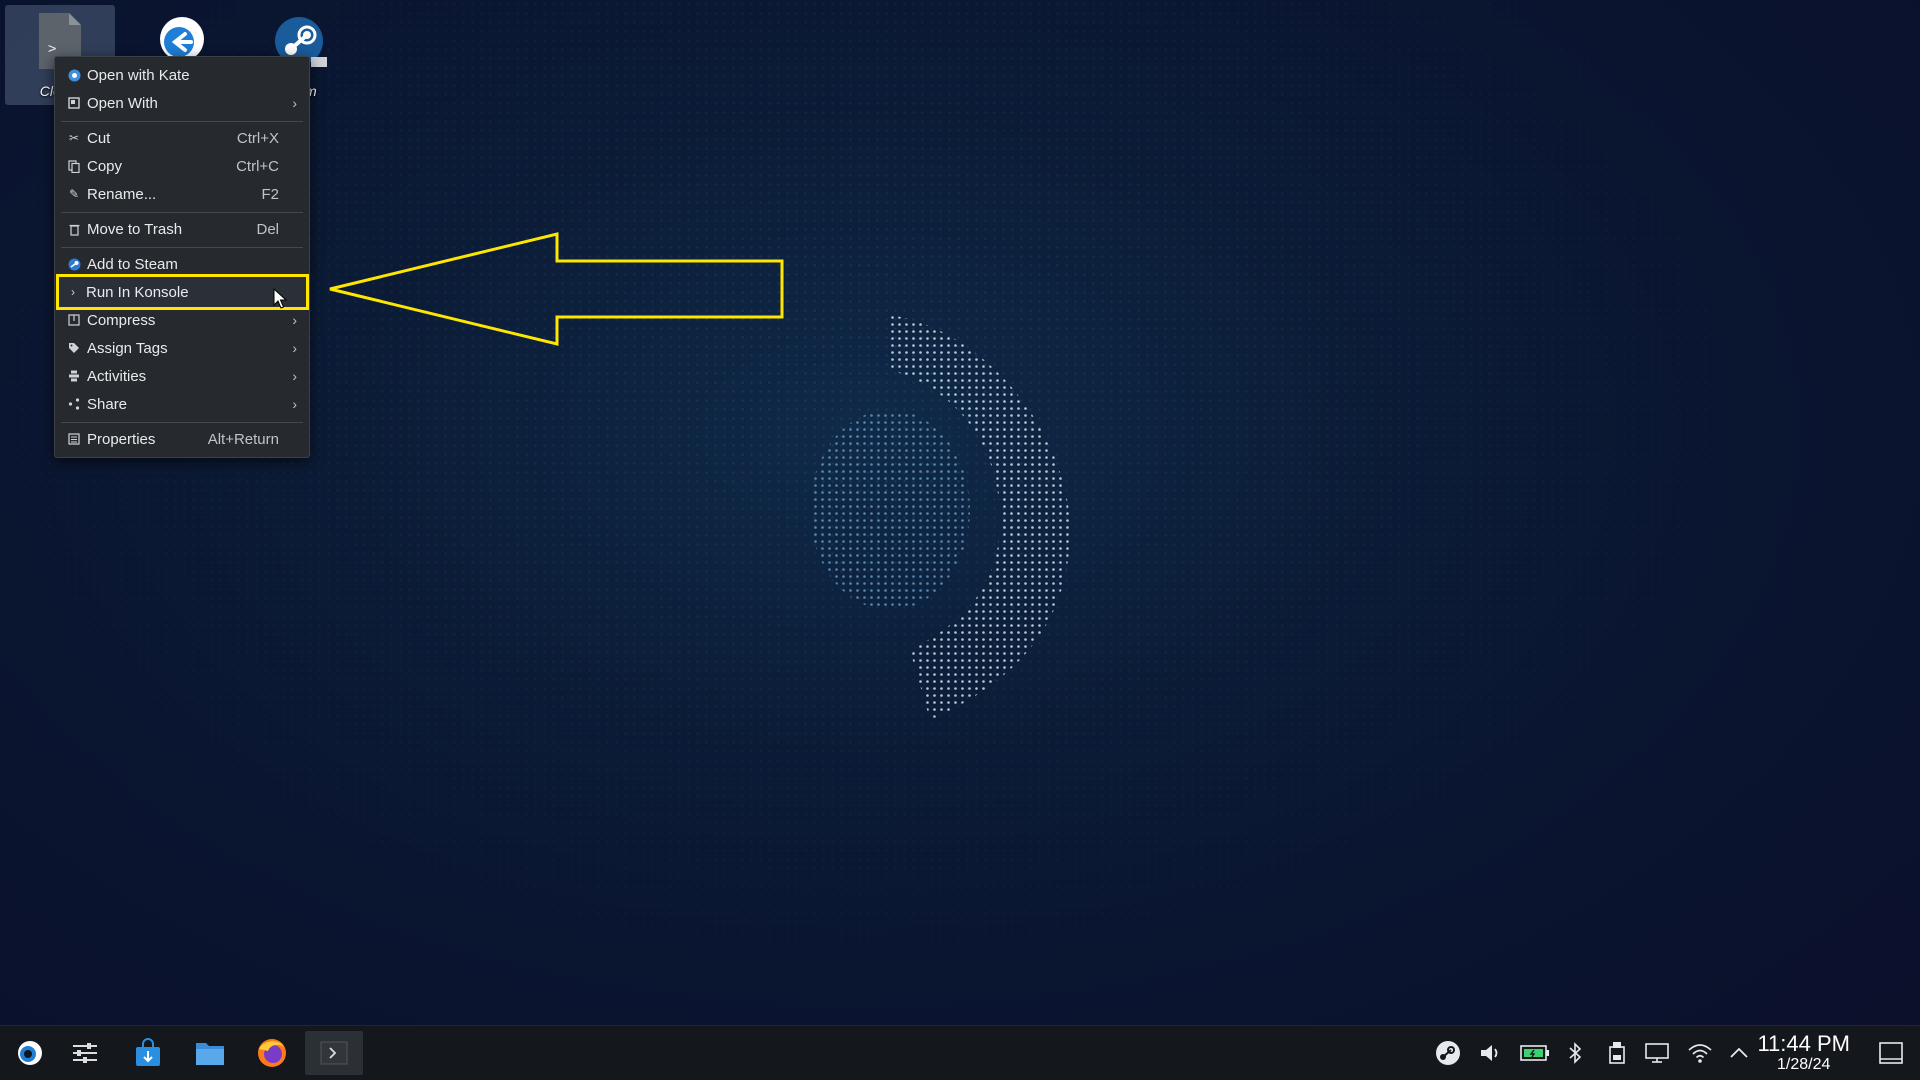 This screenshot has height=1080, width=1920. Describe the element at coordinates (182, 292) in the screenshot. I see `menu-item-run-in-konsole: › Run In Konsole` at that location.